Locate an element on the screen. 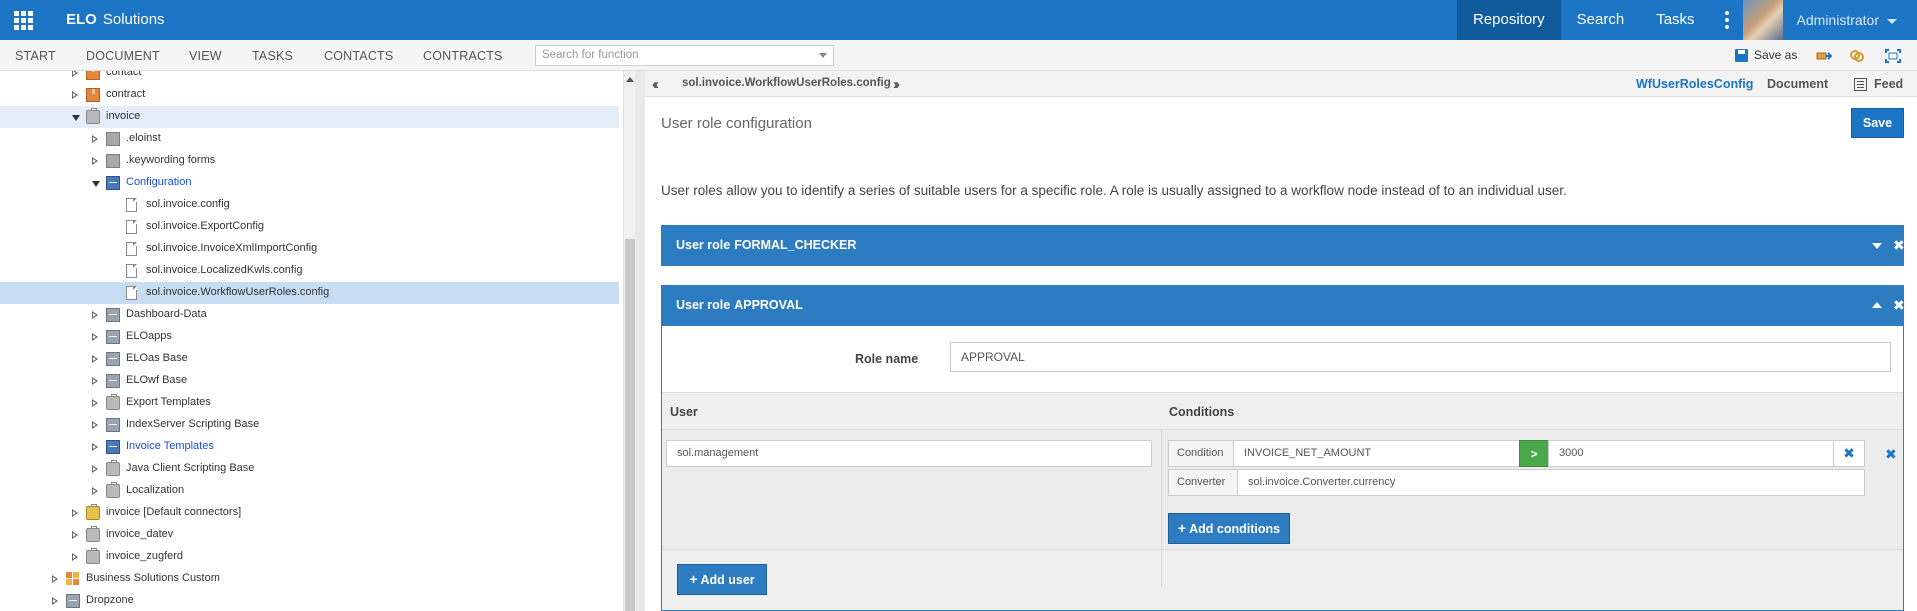 The height and width of the screenshot is (611, 1917). checkout-icon is located at coordinates (1824, 56).